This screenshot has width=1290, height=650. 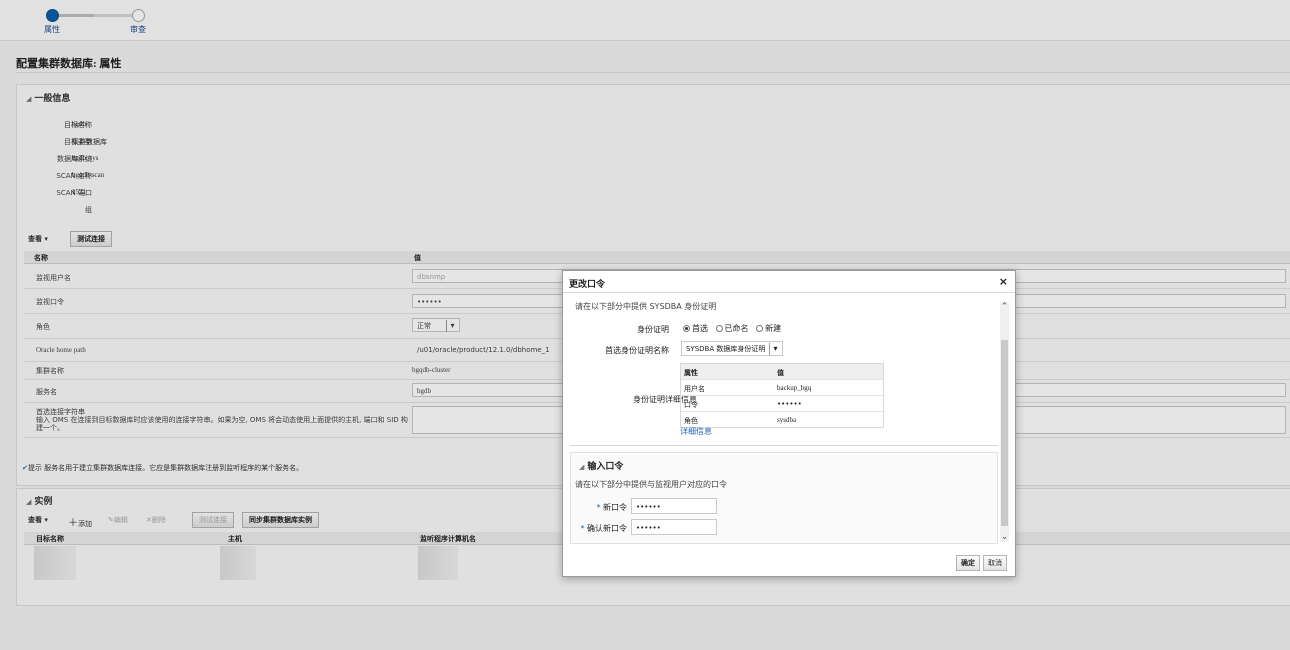 I want to click on radio-on-icon, so click(x=686, y=328).